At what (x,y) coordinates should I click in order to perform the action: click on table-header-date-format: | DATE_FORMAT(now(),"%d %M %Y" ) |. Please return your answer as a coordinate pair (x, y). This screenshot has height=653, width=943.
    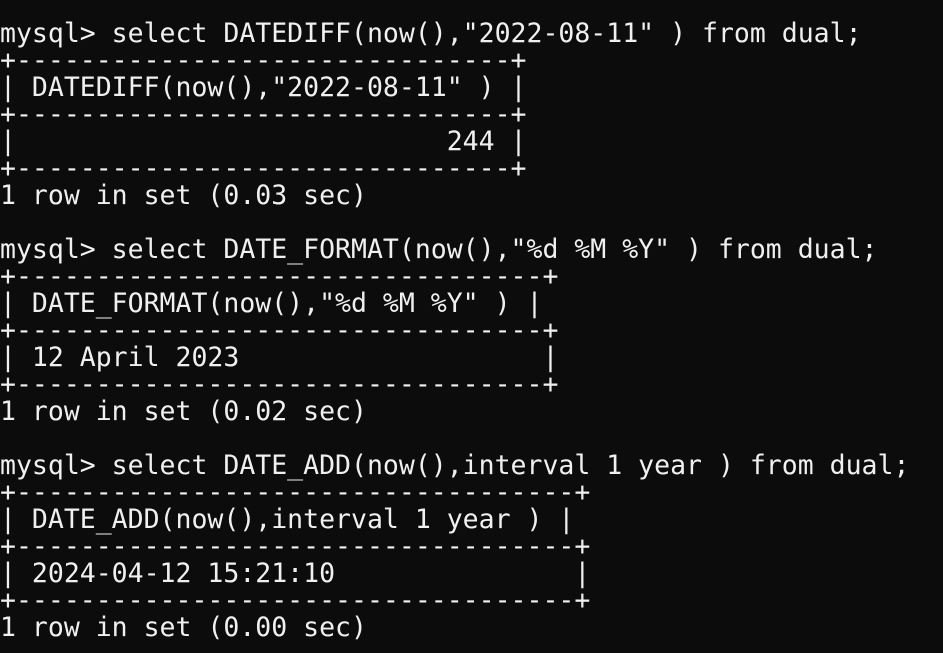
    Looking at the image, I should click on (271, 303).